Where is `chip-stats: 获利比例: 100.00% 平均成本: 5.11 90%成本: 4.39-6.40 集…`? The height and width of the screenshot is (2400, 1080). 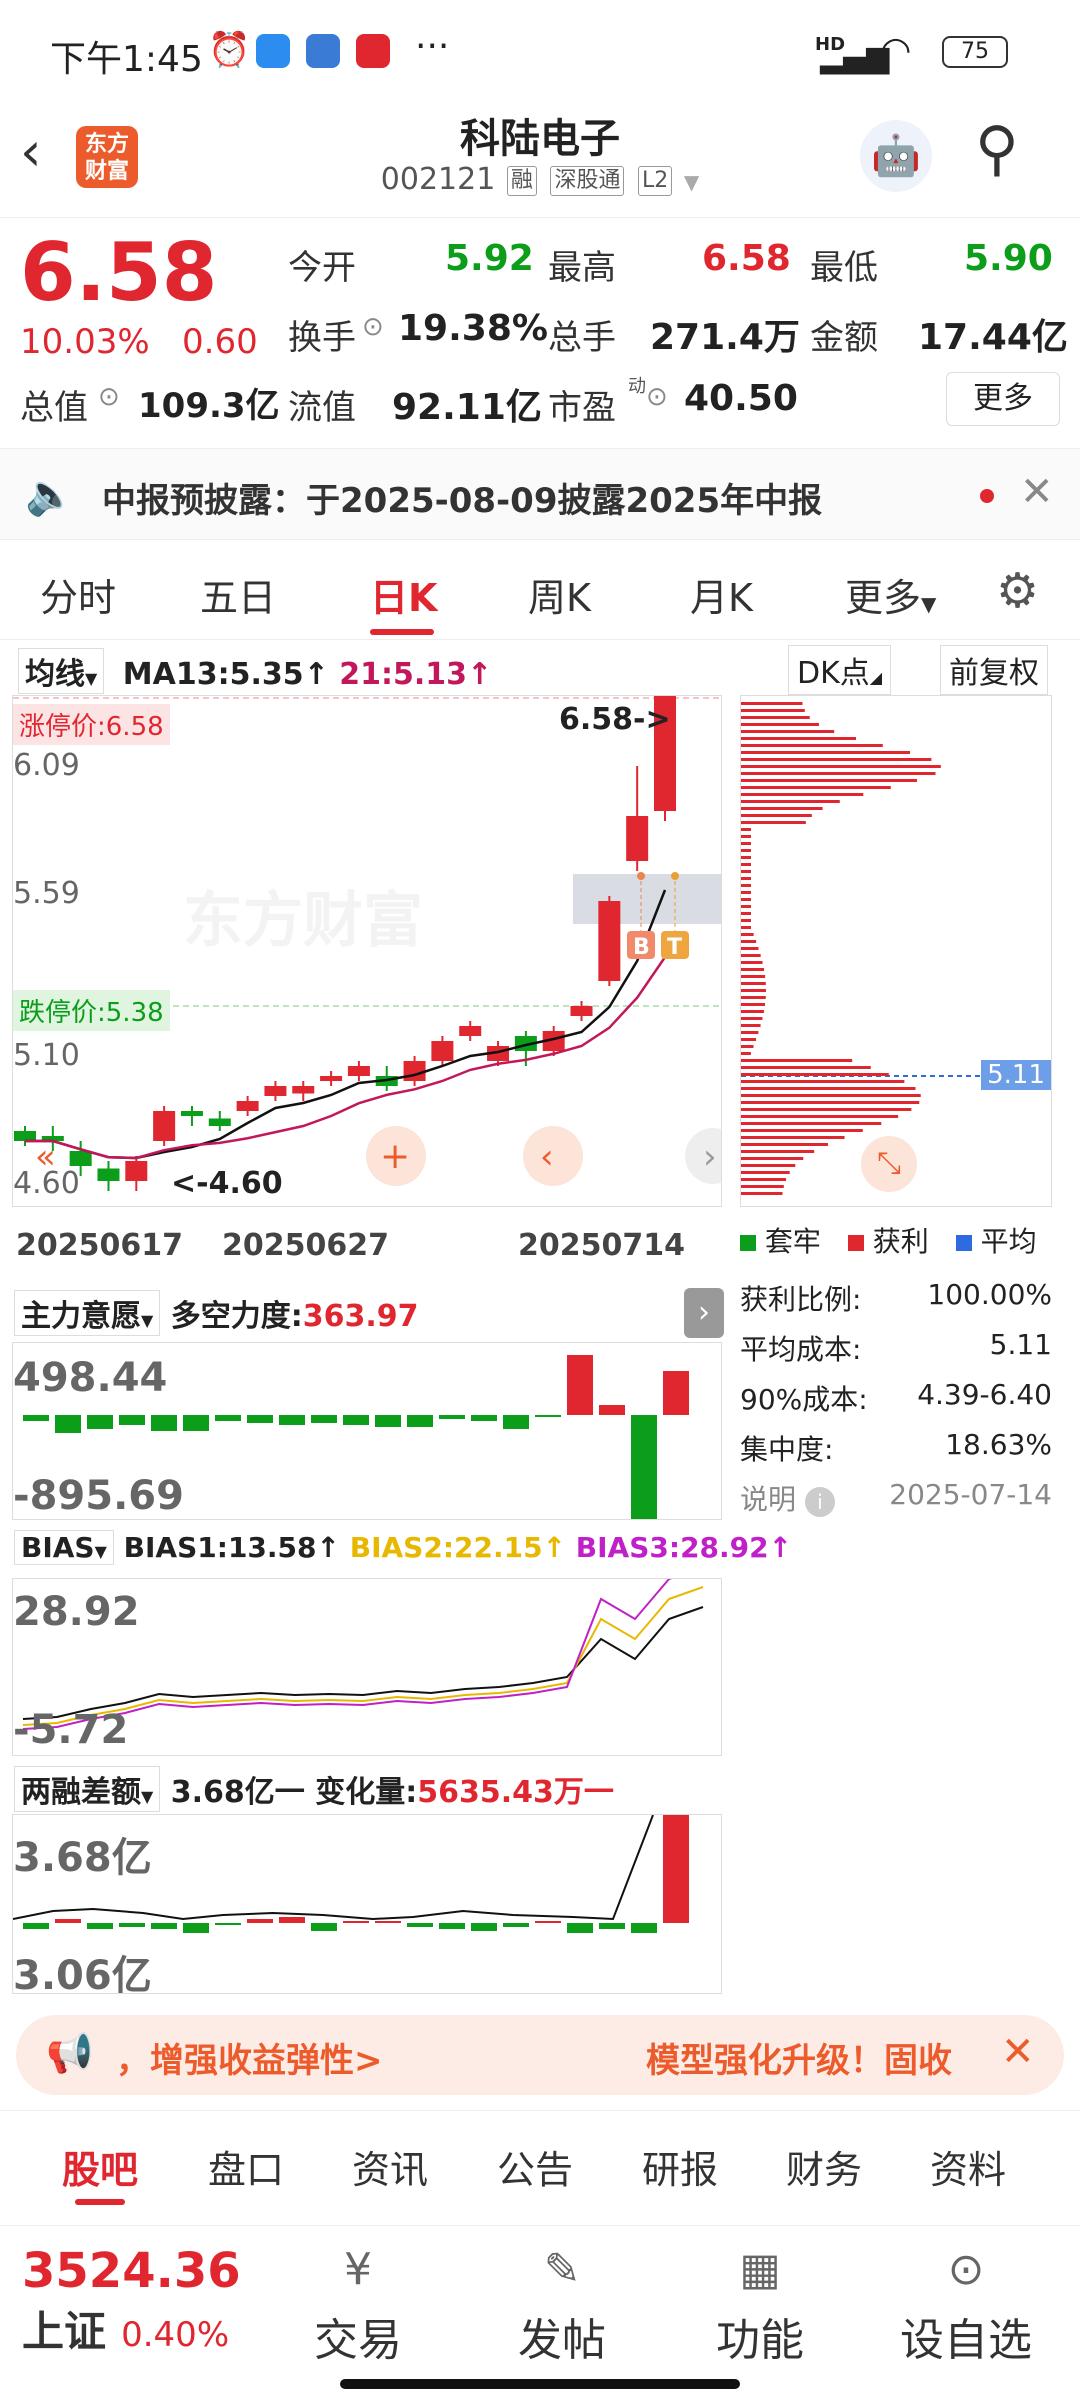 chip-stats: 获利比例: 100.00% 平均成本: 5.11 90%成本: 4.39-6.40 集… is located at coordinates (896, 1403).